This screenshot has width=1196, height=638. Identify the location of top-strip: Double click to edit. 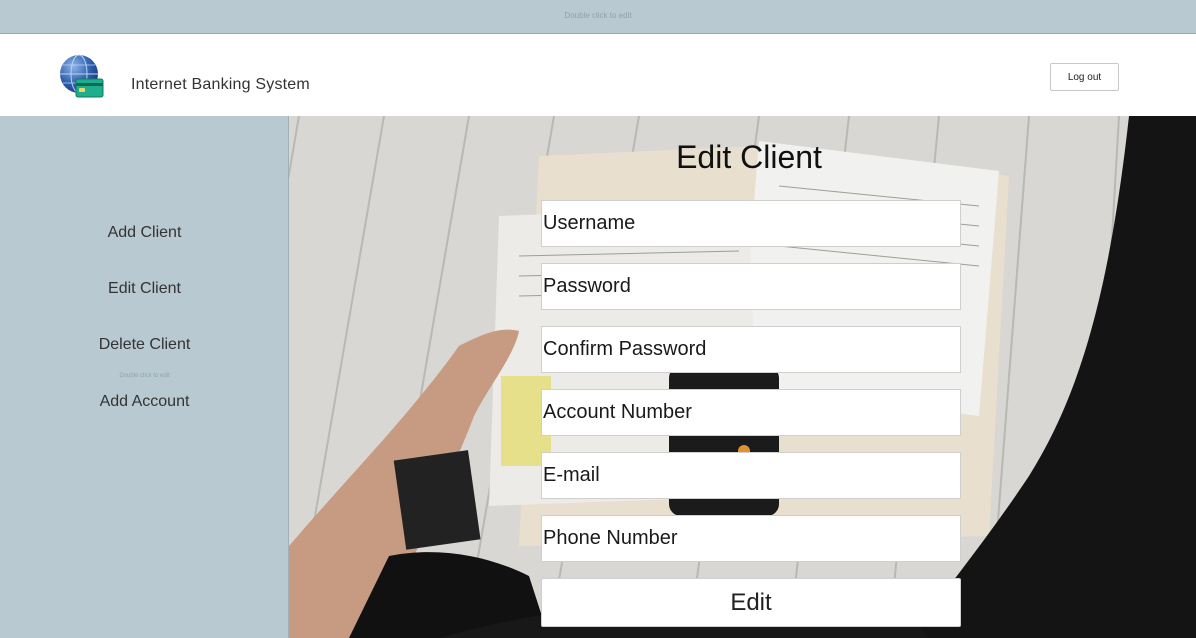
(598, 17).